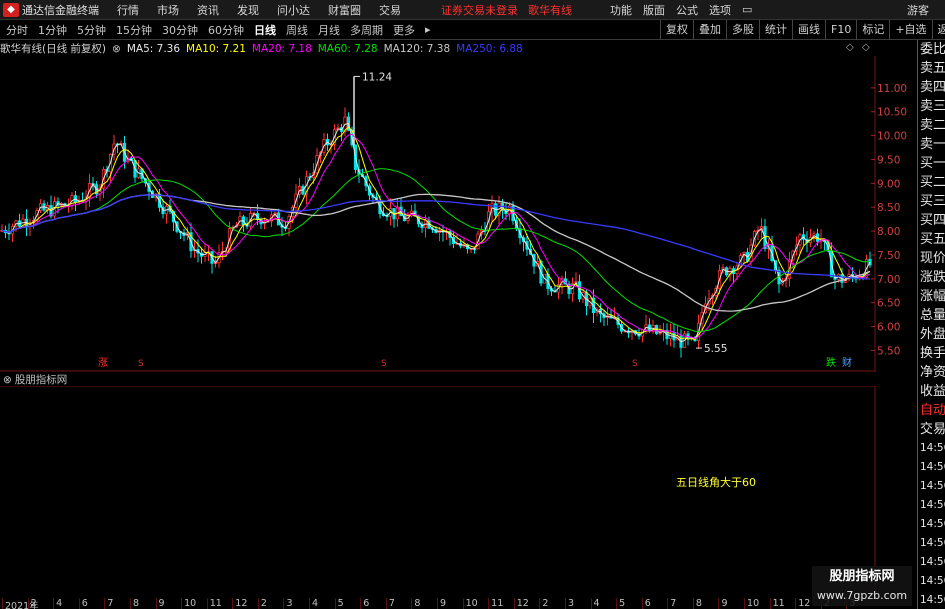 Image resolution: width=945 pixels, height=609 pixels. I want to click on watermark-url: www.7gpzb.com, so click(862, 595).